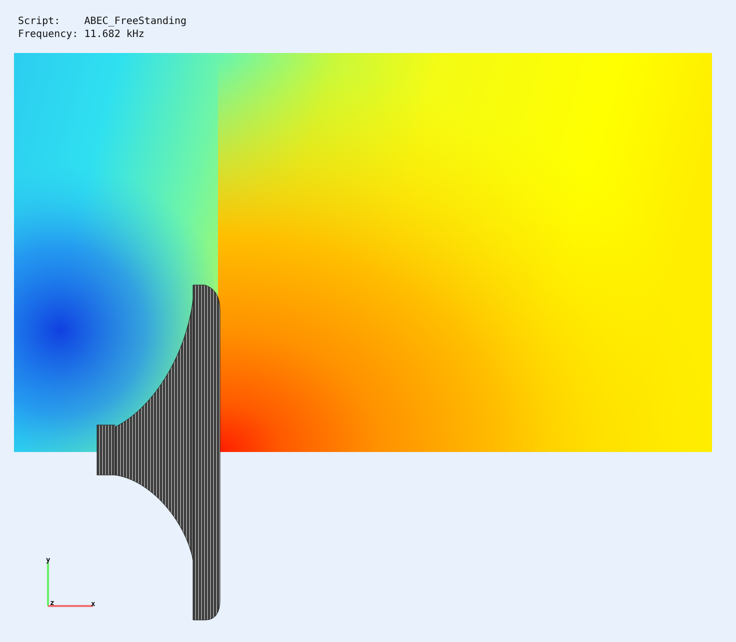 The height and width of the screenshot is (642, 736). Describe the element at coordinates (40, 21) in the screenshot. I see `info-label: Script:` at that location.